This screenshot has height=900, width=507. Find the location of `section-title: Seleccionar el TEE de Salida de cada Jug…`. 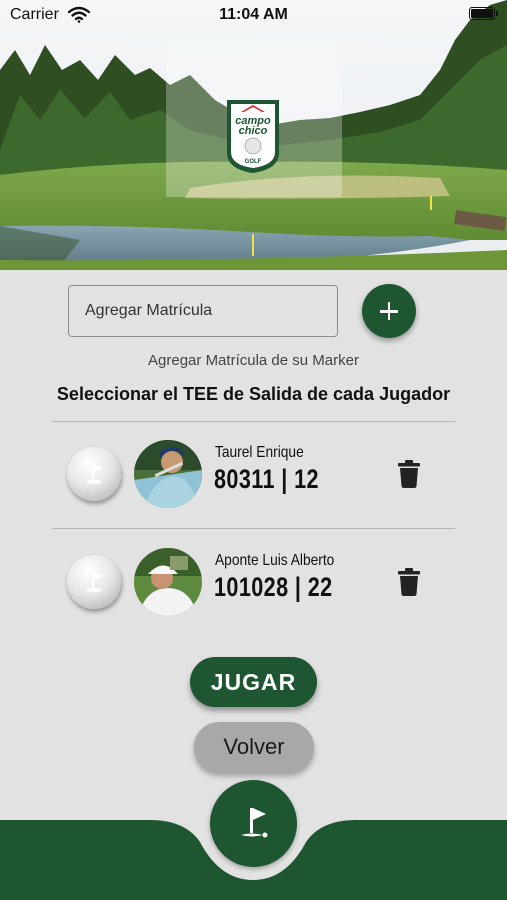

section-title: Seleccionar el TEE de Salida de cada Jug… is located at coordinates (253, 394).